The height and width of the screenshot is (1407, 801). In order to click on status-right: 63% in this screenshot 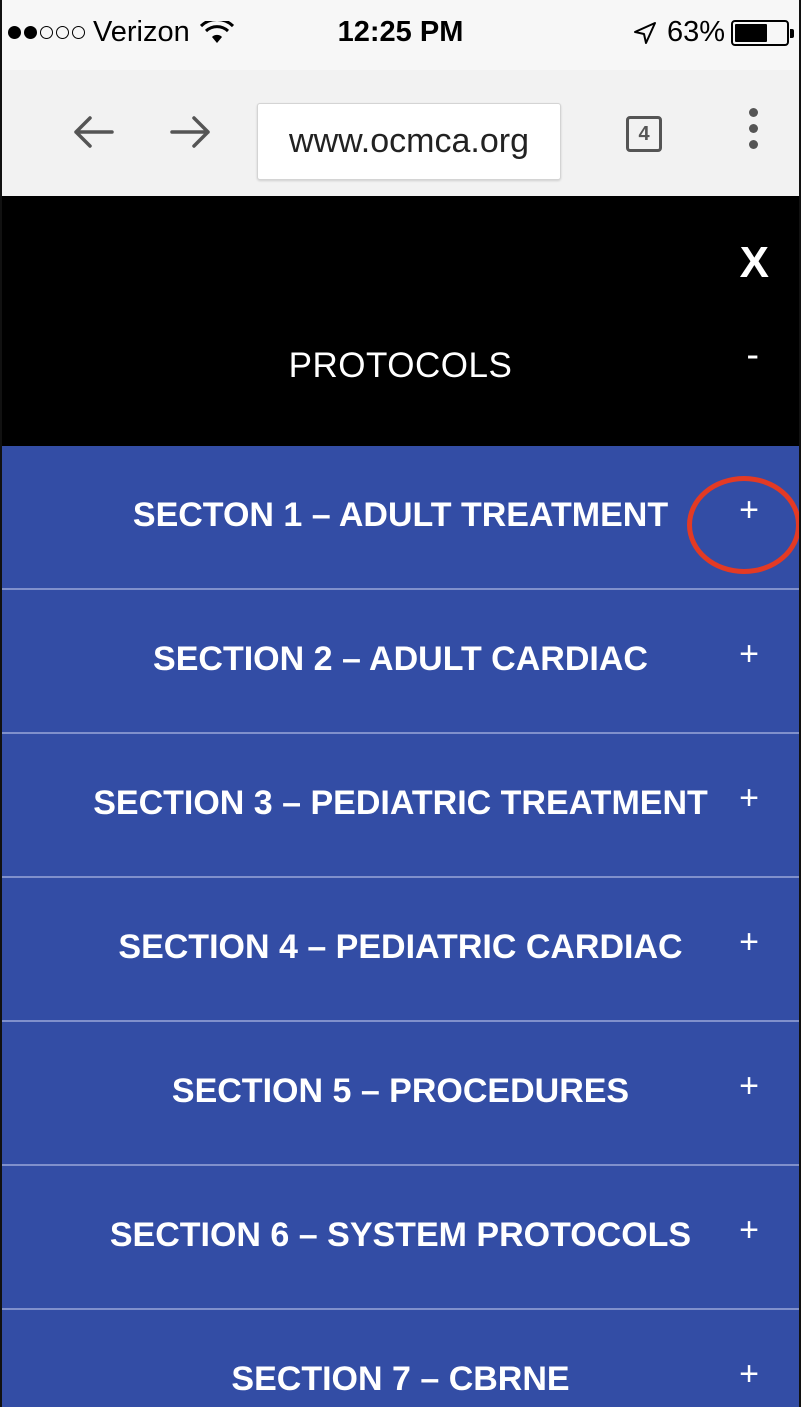, I will do `click(713, 32)`.